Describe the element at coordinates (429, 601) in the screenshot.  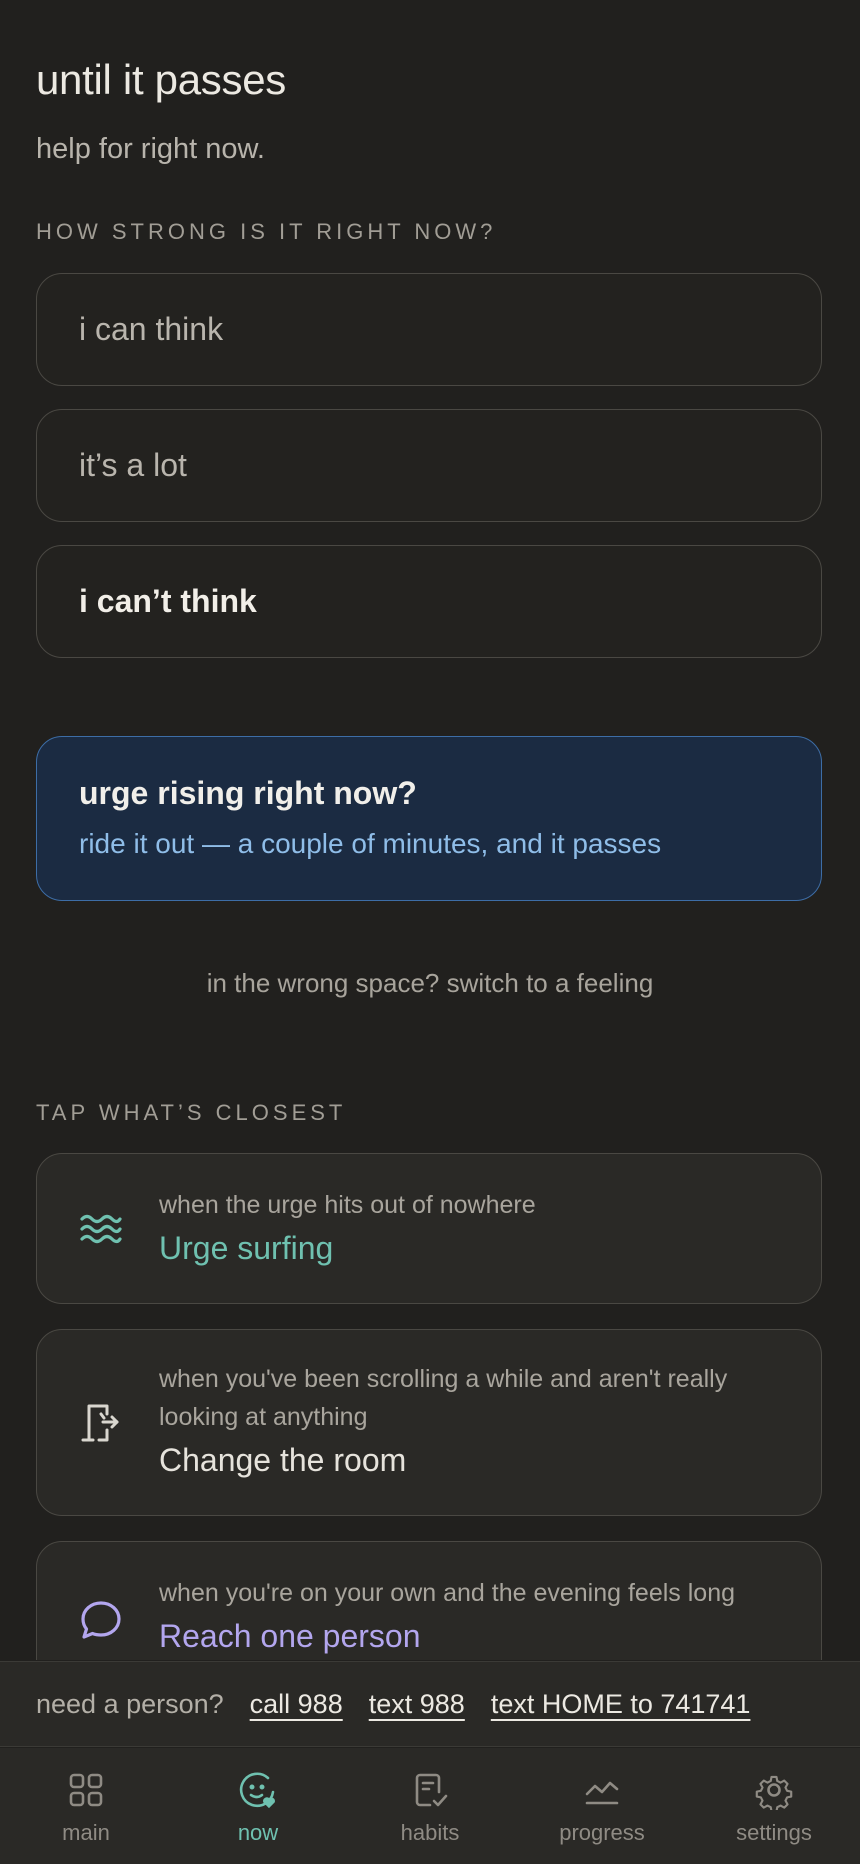
I see `strength-option-cant-think: i can’t think` at that location.